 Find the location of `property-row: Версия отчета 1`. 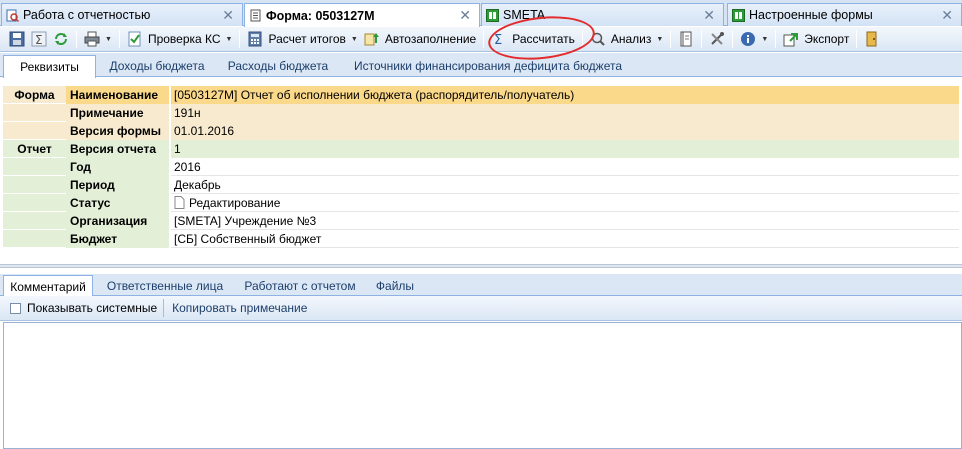

property-row: Версия отчета 1 is located at coordinates (481, 149).